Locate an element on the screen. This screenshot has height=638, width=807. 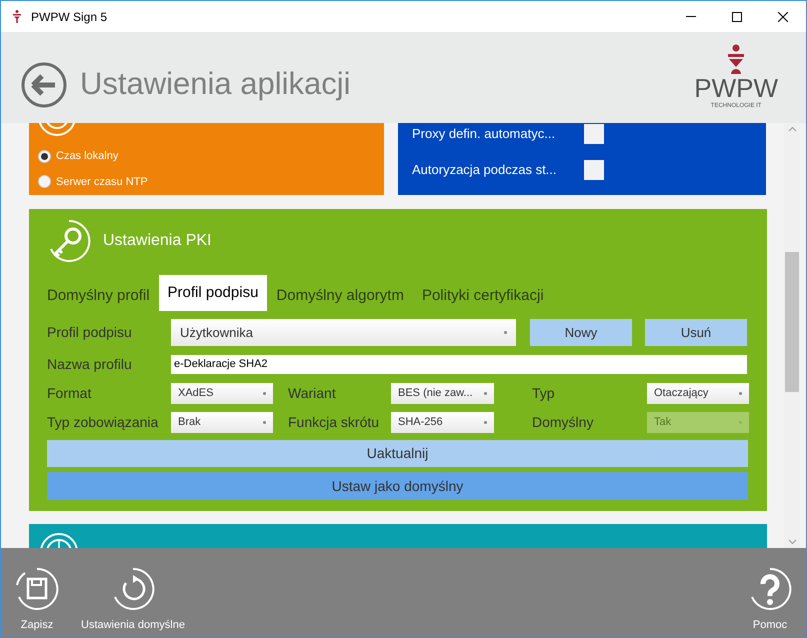
delete-button: Usuń is located at coordinates (696, 332).